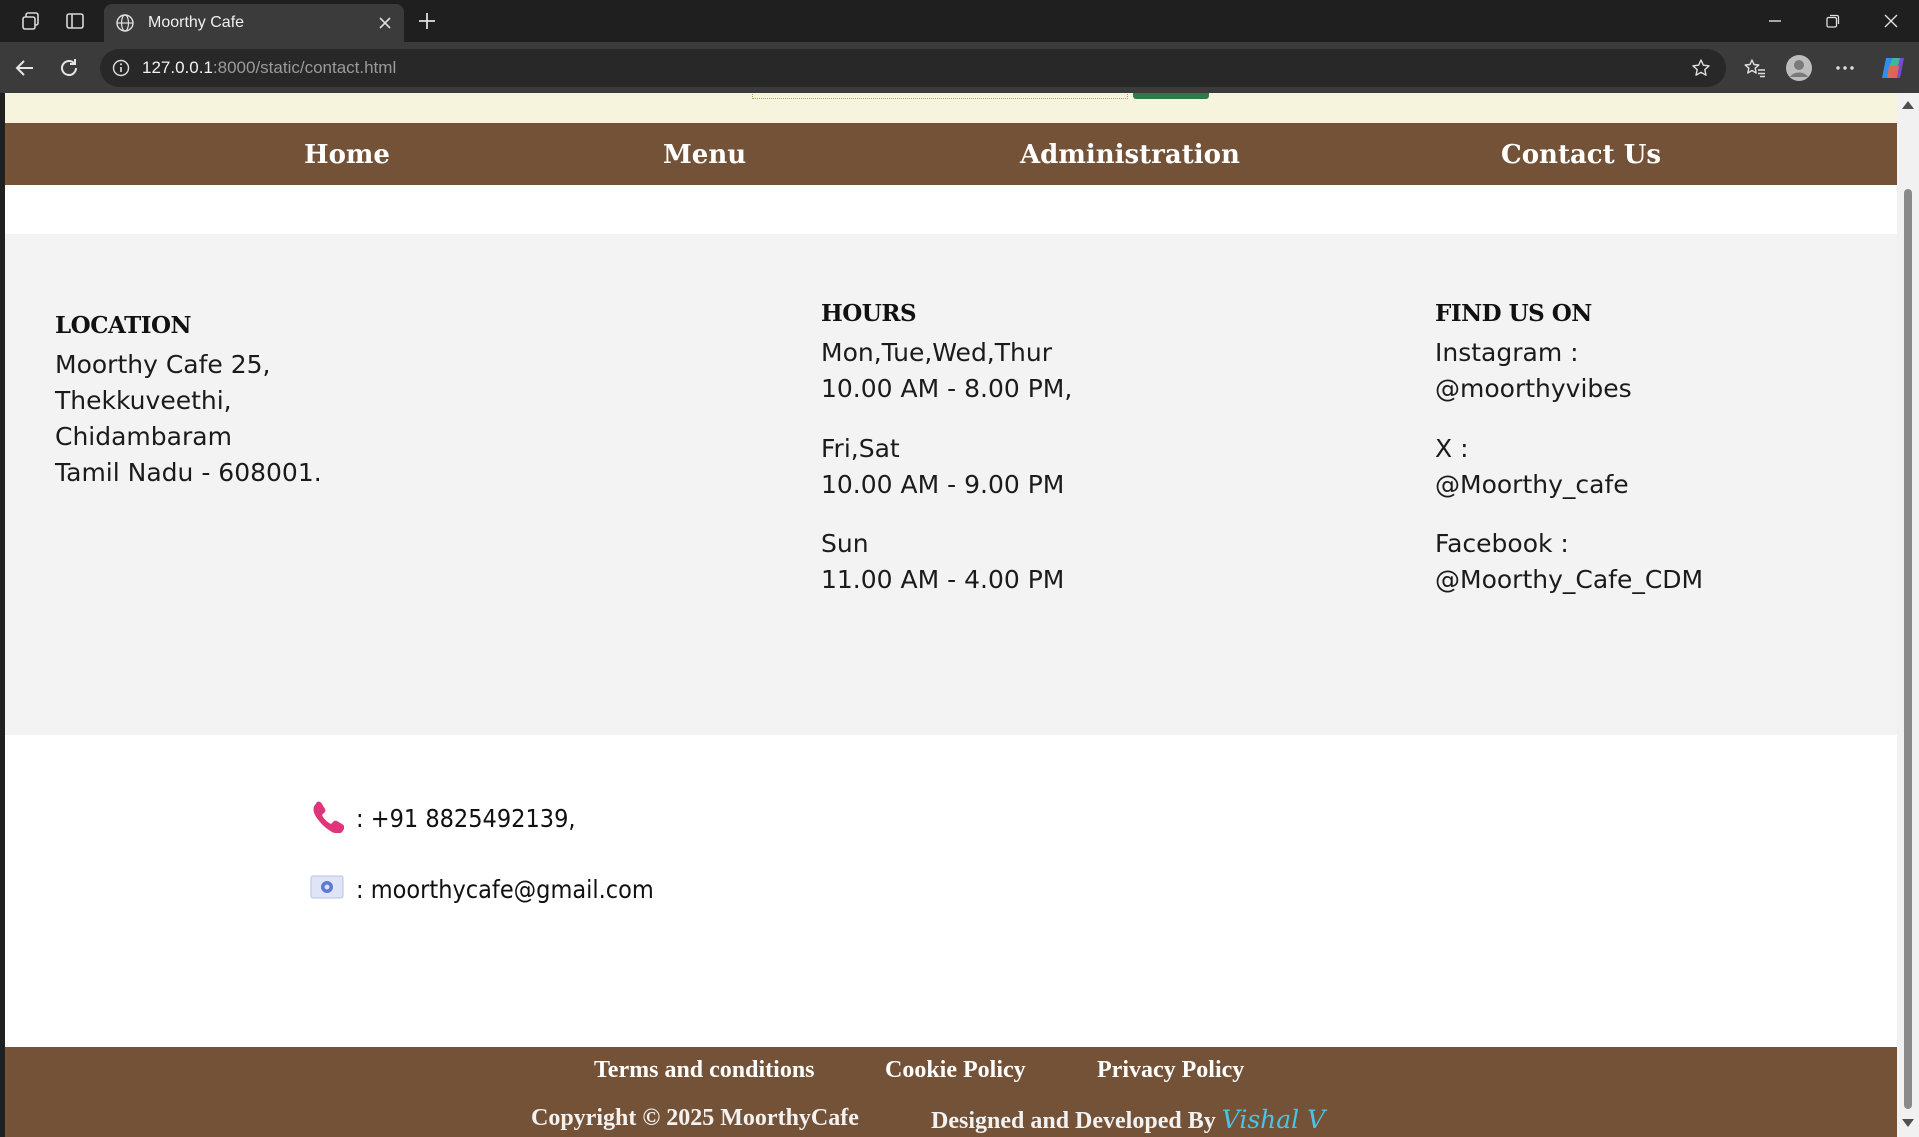 Image resolution: width=1919 pixels, height=1137 pixels. I want to click on reload-icon, so click(69, 68).